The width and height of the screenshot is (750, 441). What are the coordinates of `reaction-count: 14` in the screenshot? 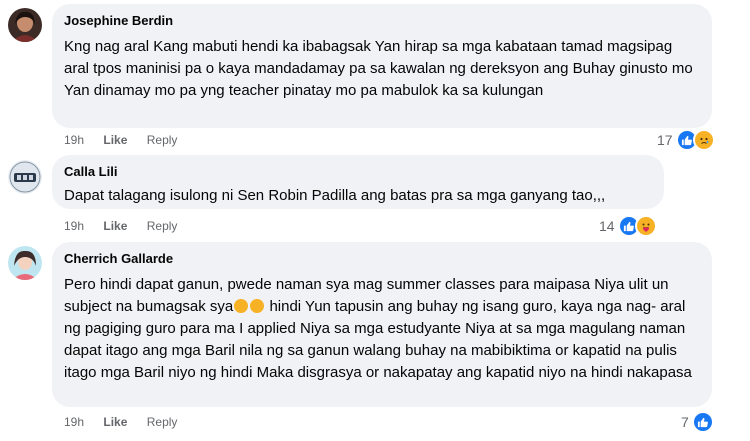 It's located at (607, 226).